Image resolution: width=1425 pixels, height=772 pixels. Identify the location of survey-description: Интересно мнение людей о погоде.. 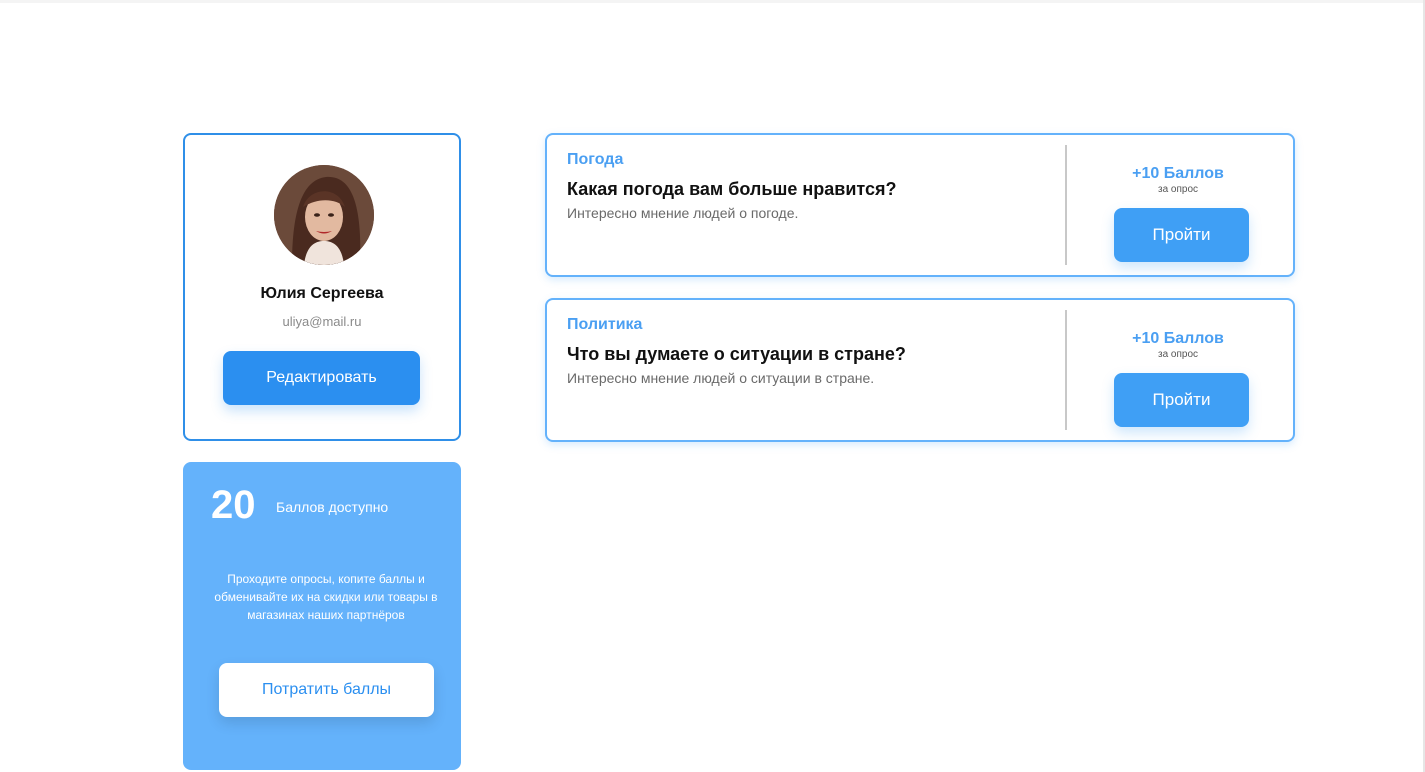
(683, 213).